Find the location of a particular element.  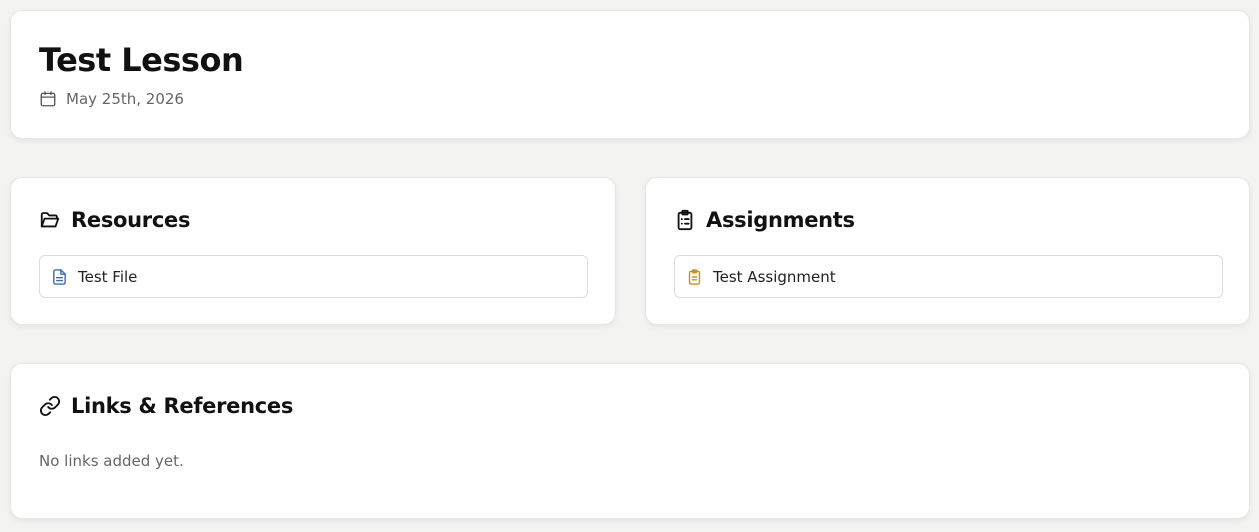

assignments-heading: Assignments is located at coordinates (764, 220).